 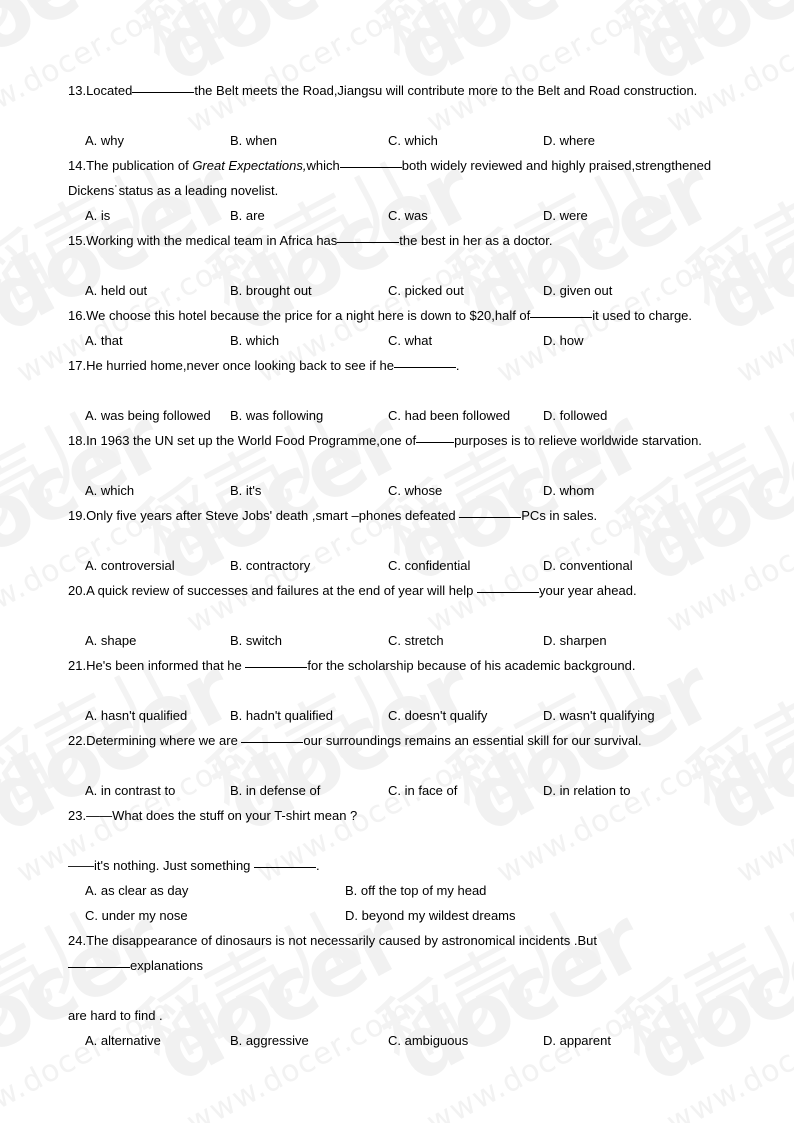 I want to click on option-13-b: B. when, so click(x=253, y=140).